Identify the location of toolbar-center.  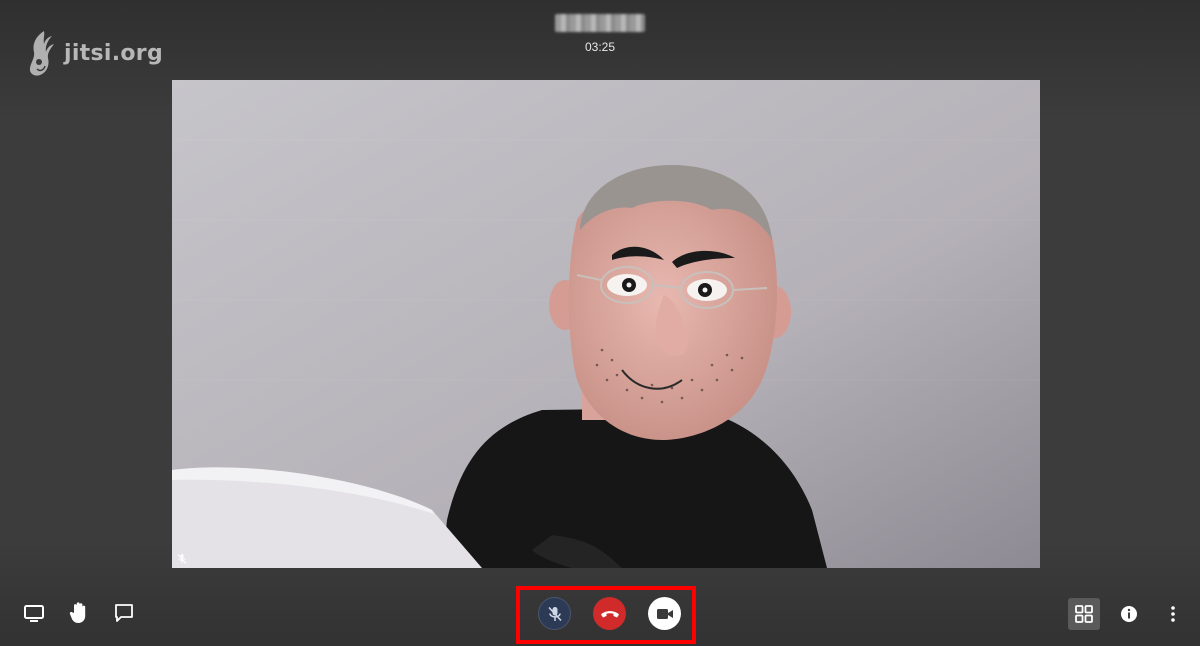
(609, 613).